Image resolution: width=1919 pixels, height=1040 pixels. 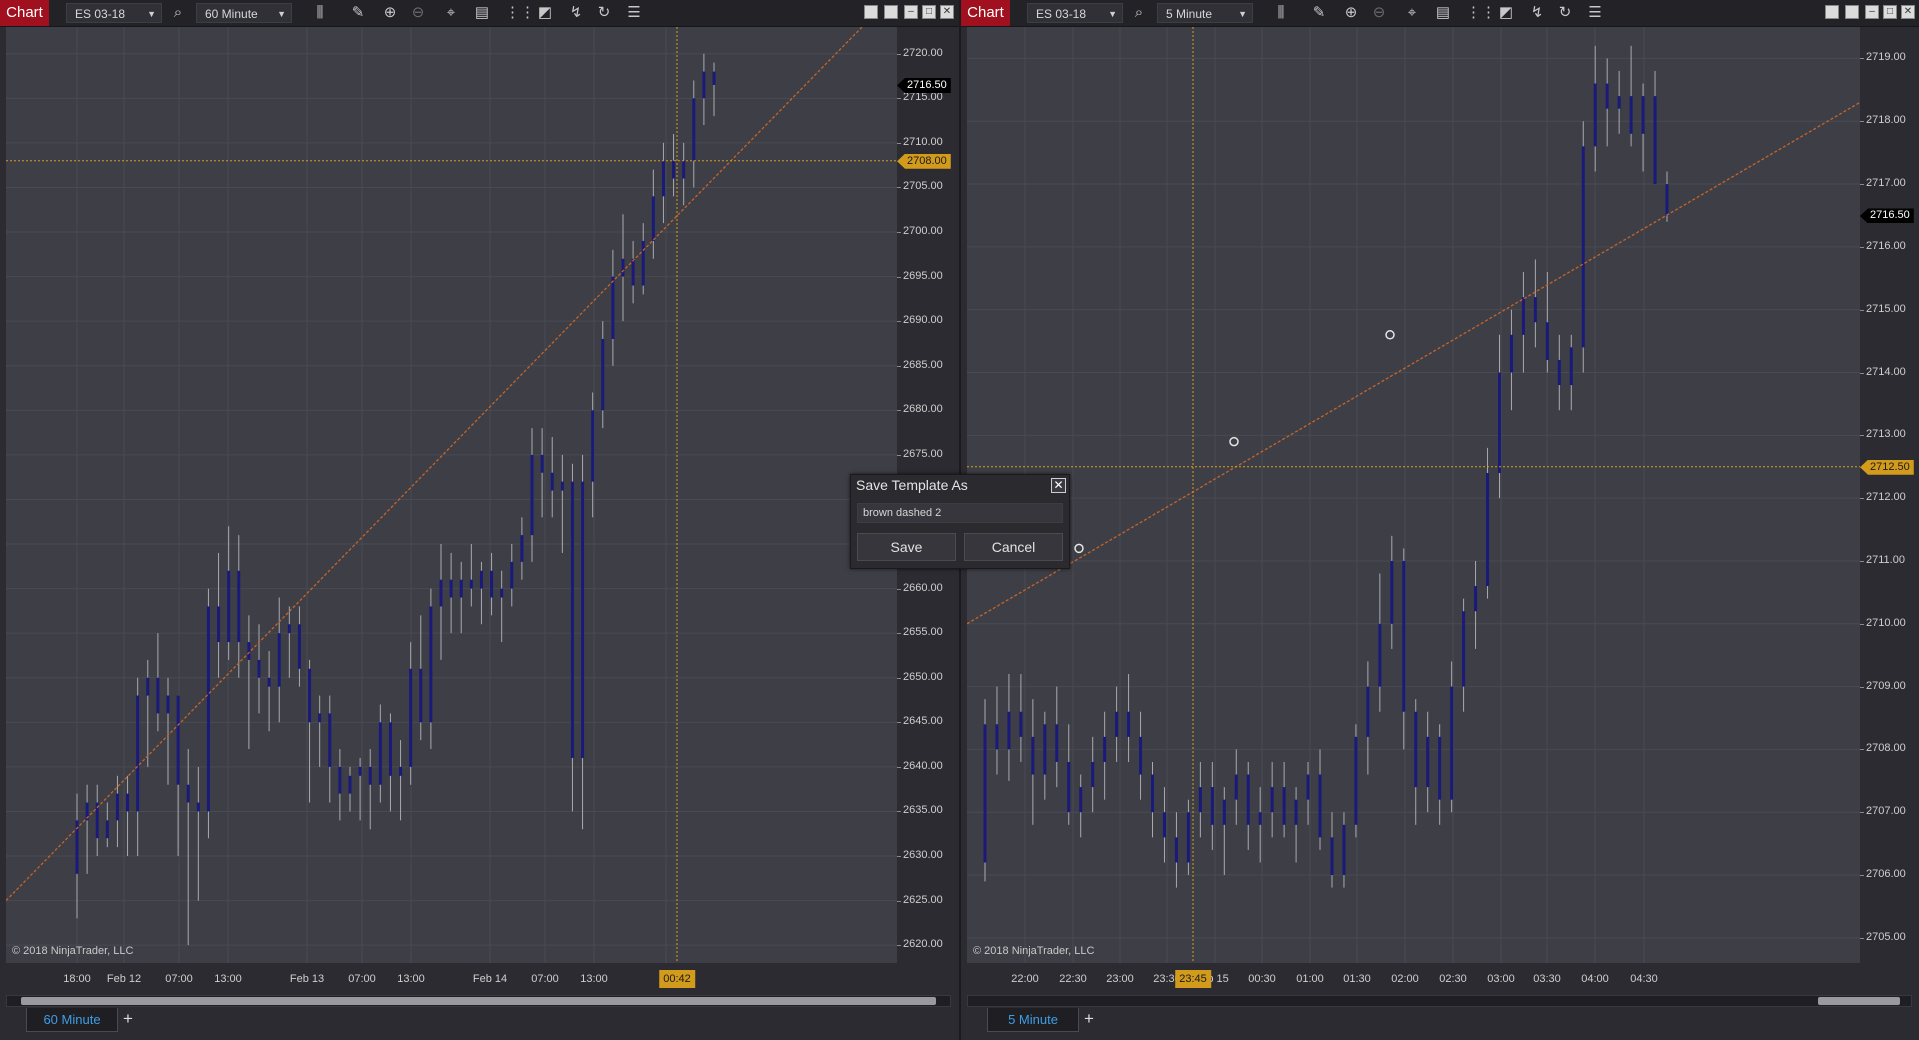 I want to click on price-tick-label: 2620.00, so click(x=920, y=944).